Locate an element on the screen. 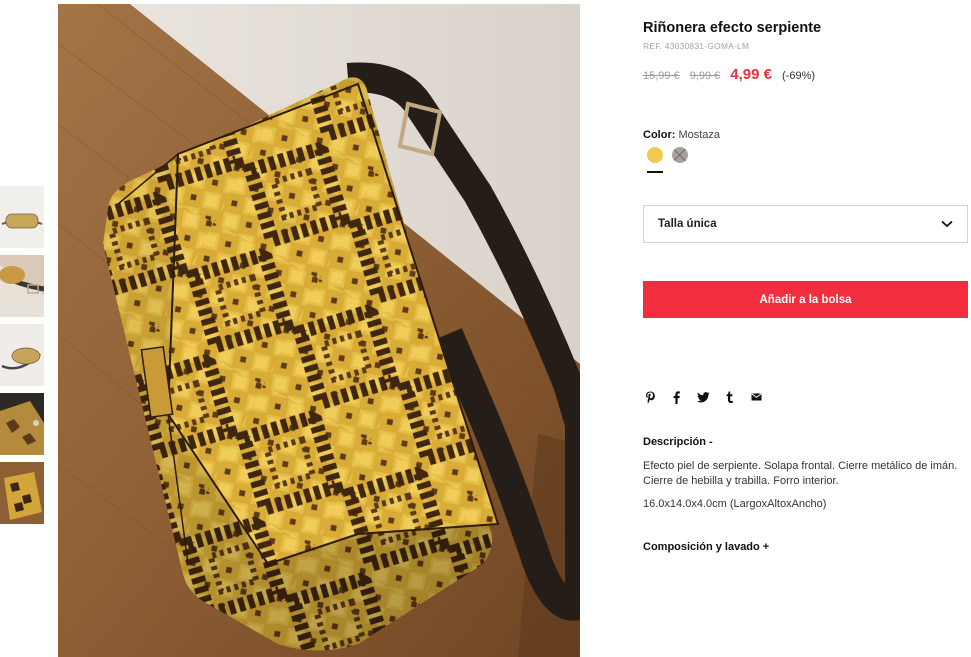 Image resolution: width=971 pixels, height=657 pixels. price-block: 15,99 € 9,99 € 4,99 € (-69%) is located at coordinates (729, 74).